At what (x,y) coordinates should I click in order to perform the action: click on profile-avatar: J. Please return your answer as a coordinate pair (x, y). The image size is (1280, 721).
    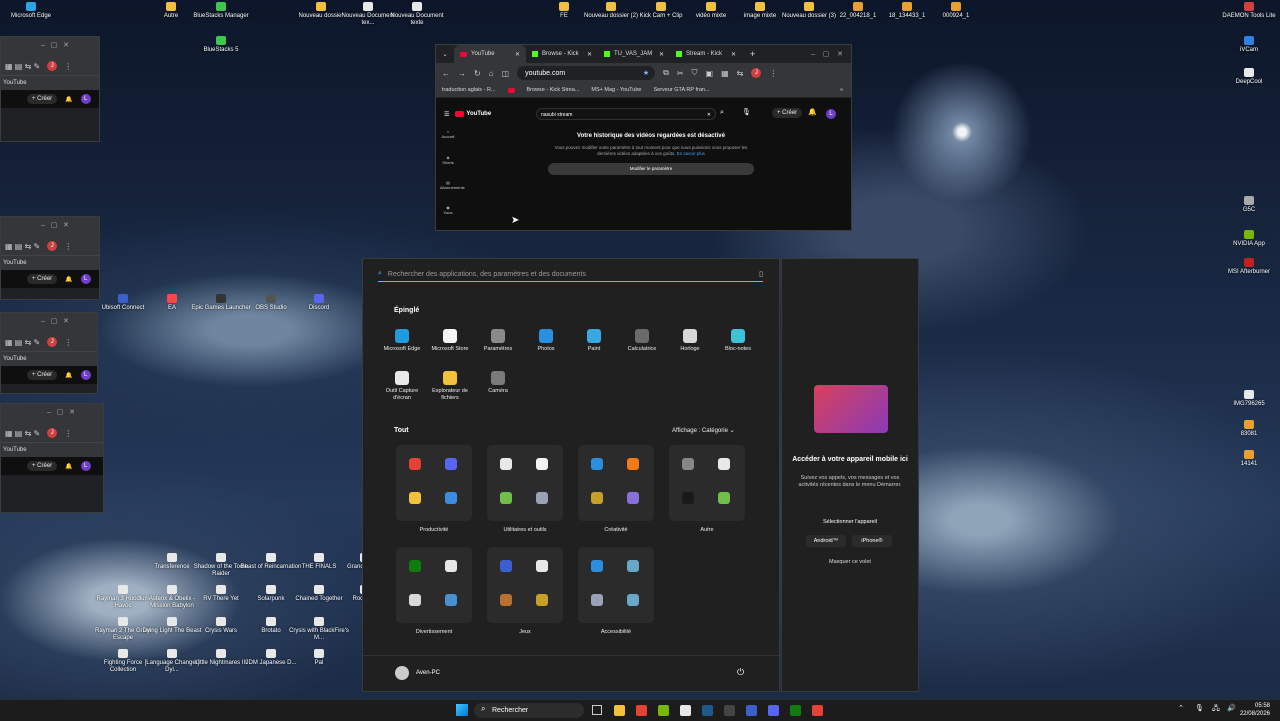
    Looking at the image, I should click on (756, 73).